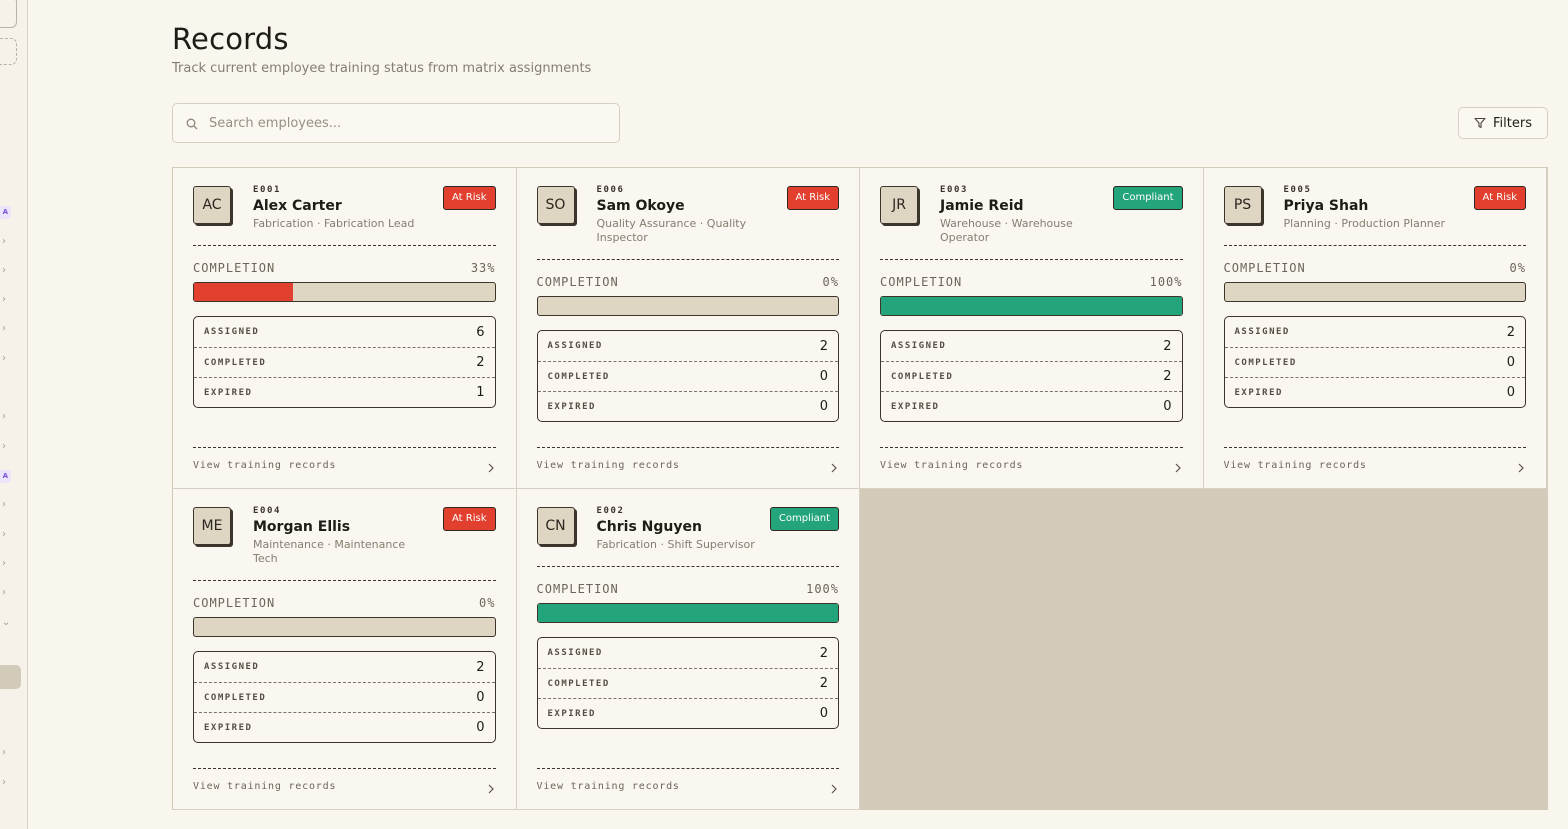 The width and height of the screenshot is (1568, 829). Describe the element at coordinates (1512, 123) in the screenshot. I see `filters-label: Filters` at that location.